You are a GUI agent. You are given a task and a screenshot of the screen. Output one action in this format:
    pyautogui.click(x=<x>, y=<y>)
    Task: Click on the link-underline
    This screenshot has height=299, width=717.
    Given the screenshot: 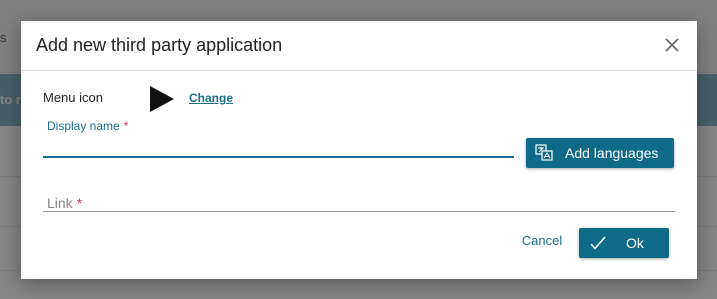 What is the action you would take?
    pyautogui.click(x=359, y=211)
    